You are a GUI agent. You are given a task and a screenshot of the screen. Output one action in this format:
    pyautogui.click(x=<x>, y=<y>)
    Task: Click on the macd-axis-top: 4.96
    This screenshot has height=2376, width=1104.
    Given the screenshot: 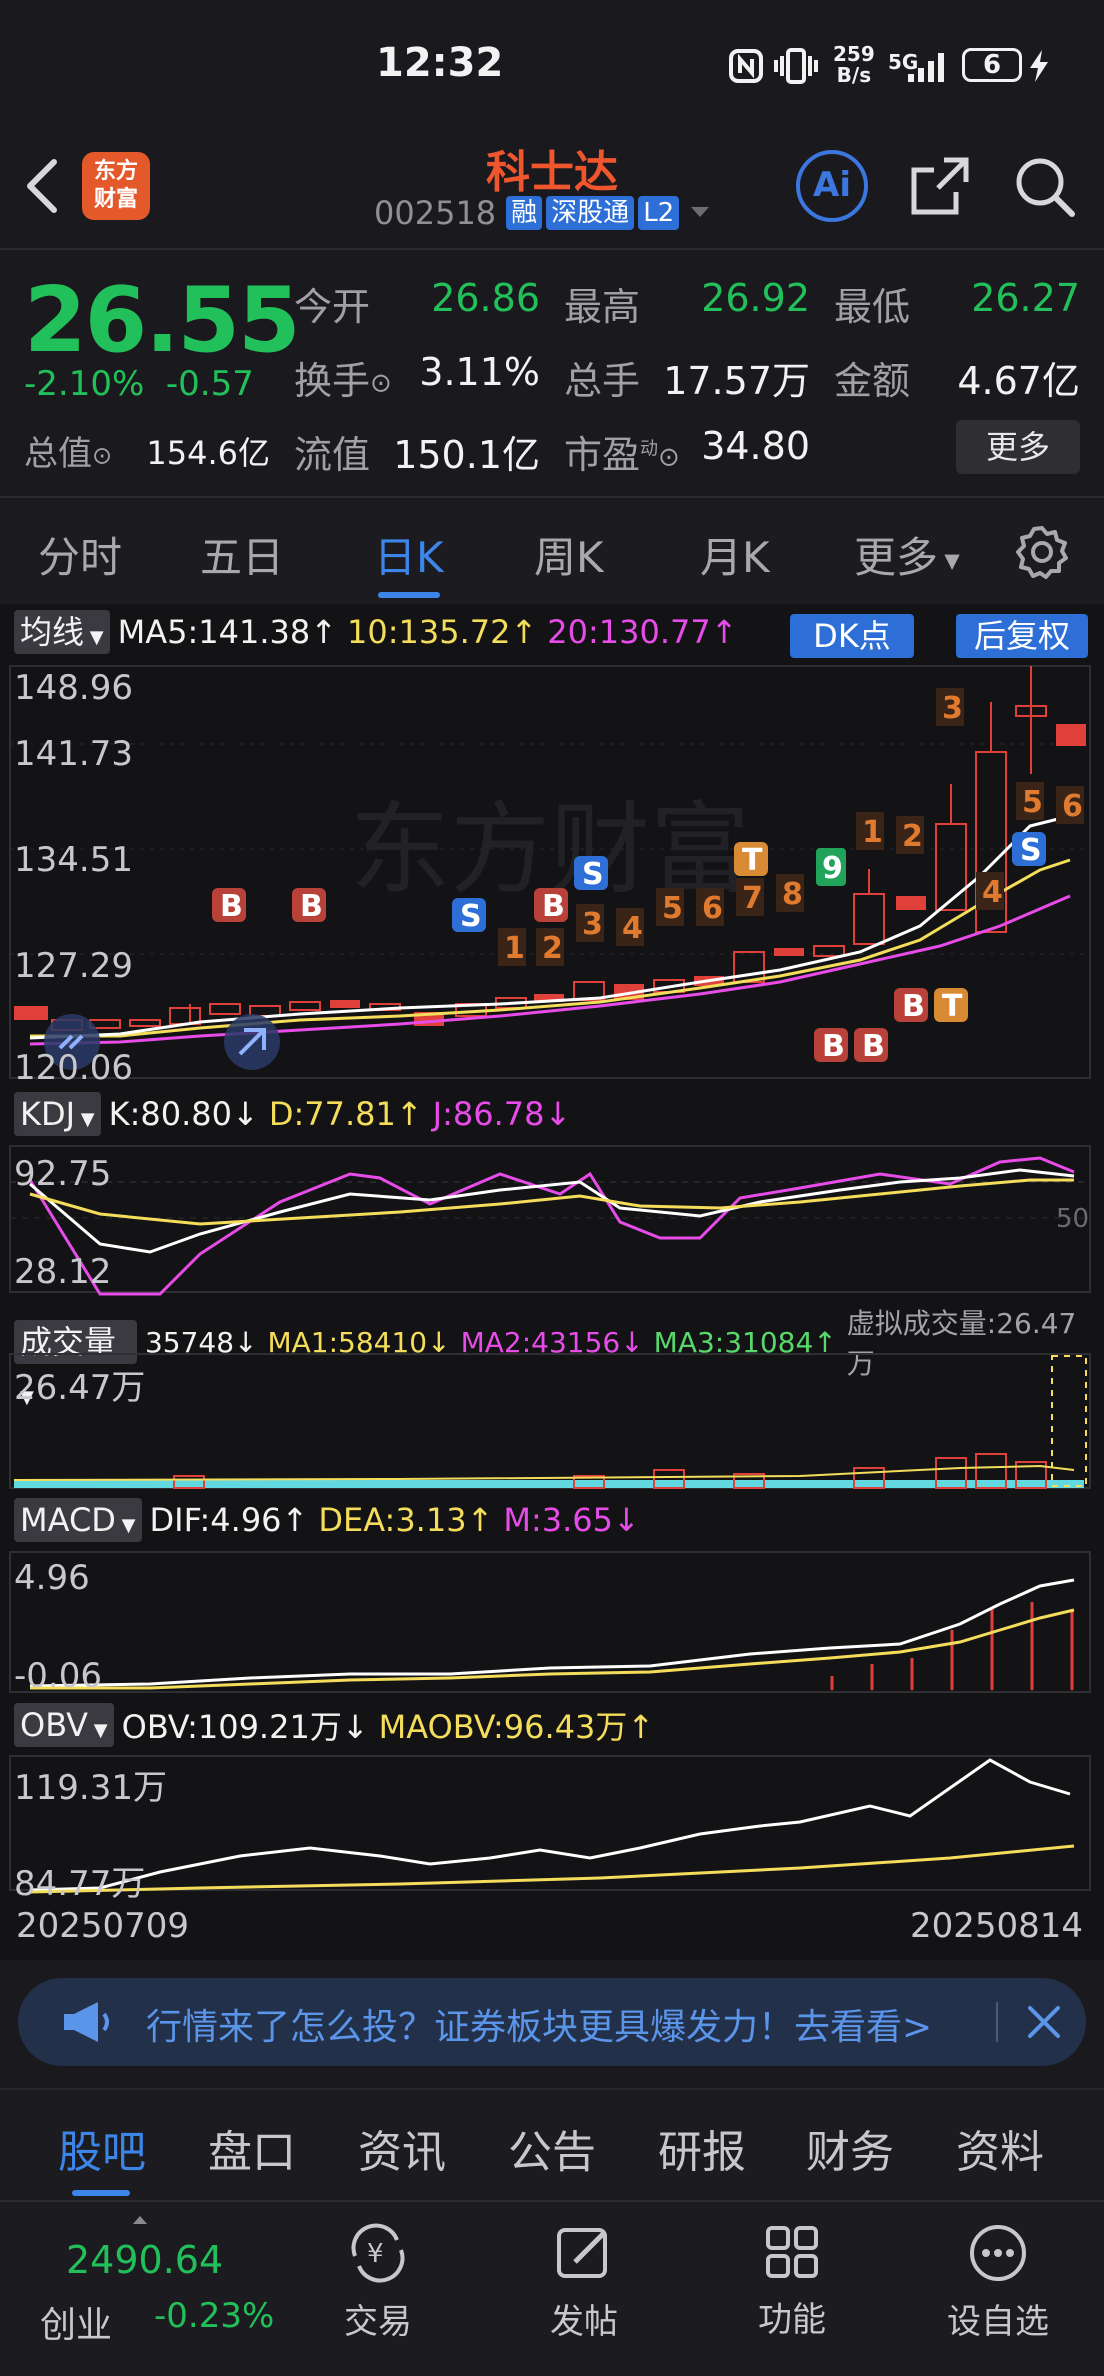 What is the action you would take?
    pyautogui.click(x=52, y=1578)
    